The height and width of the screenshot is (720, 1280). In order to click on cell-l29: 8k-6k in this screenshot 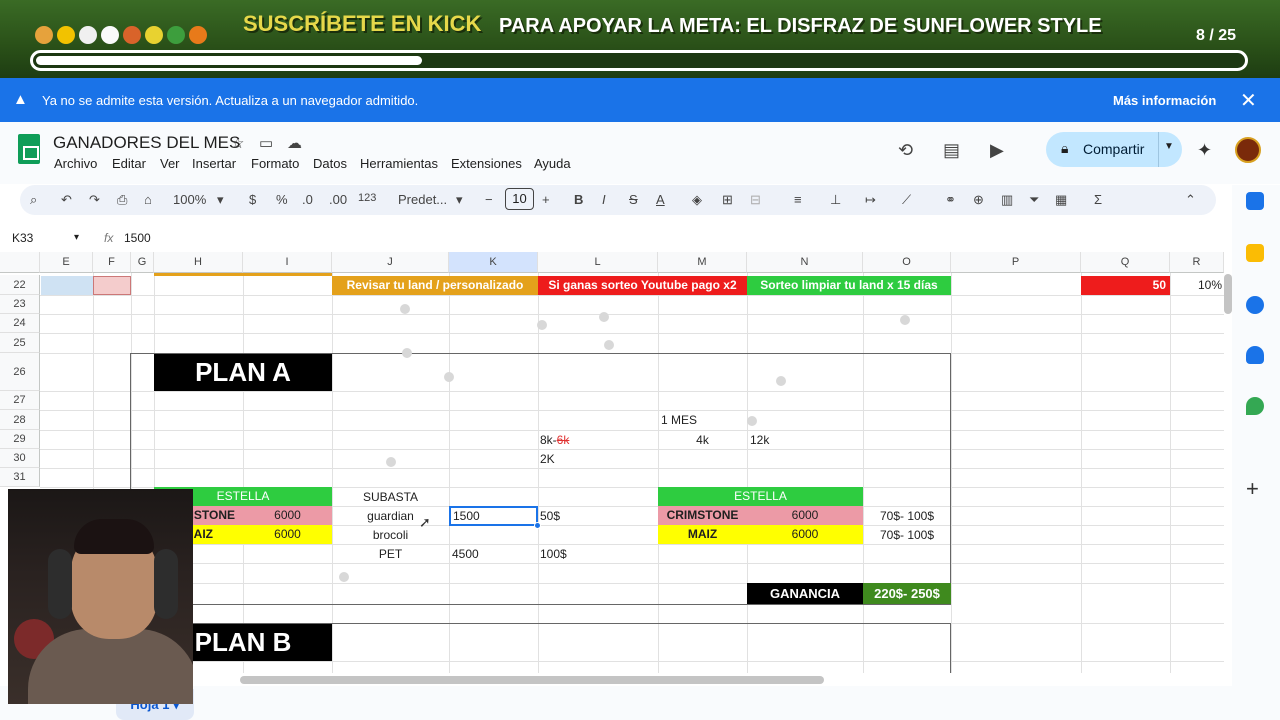, I will do `click(555, 440)`.